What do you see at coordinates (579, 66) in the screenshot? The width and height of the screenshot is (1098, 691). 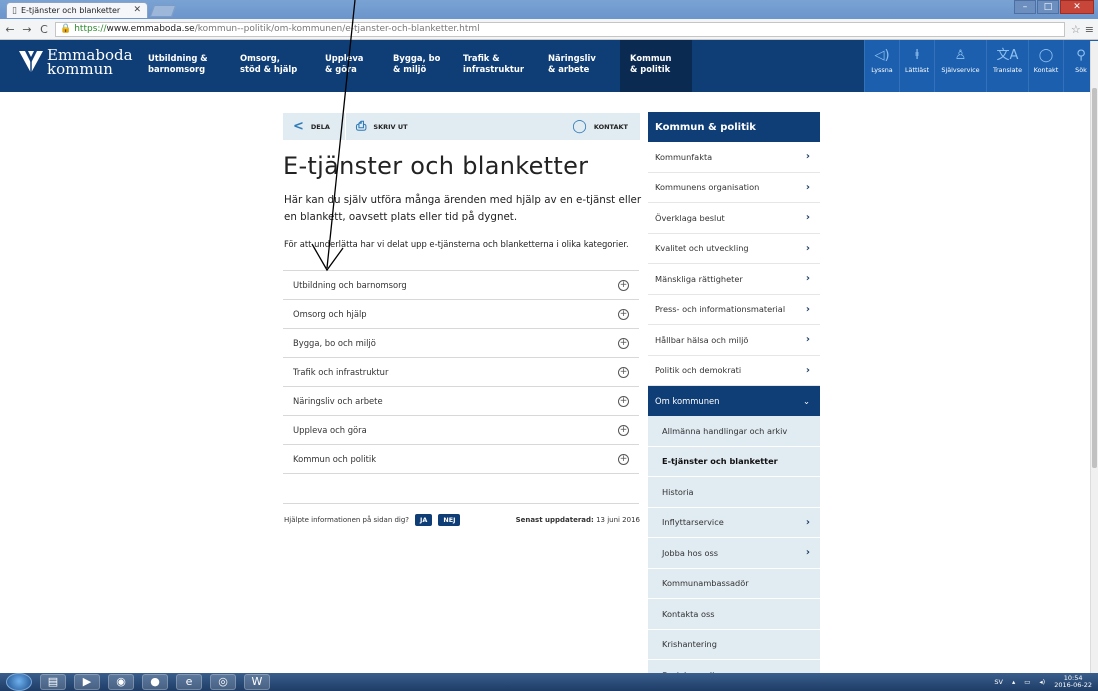 I see `nav-naringsliv: Näringsliv & arbete` at bounding box center [579, 66].